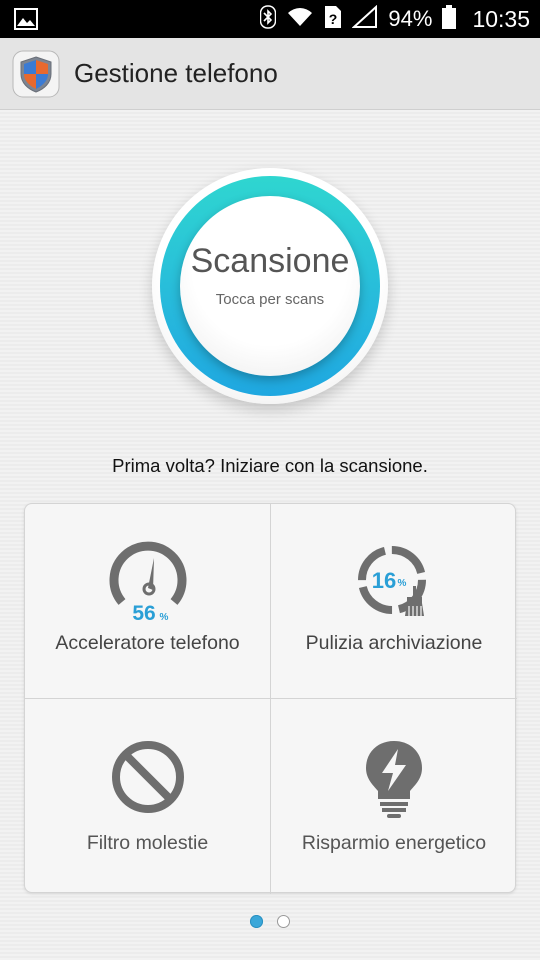  I want to click on tile-power-saving: Risparmio energetico, so click(394, 796).